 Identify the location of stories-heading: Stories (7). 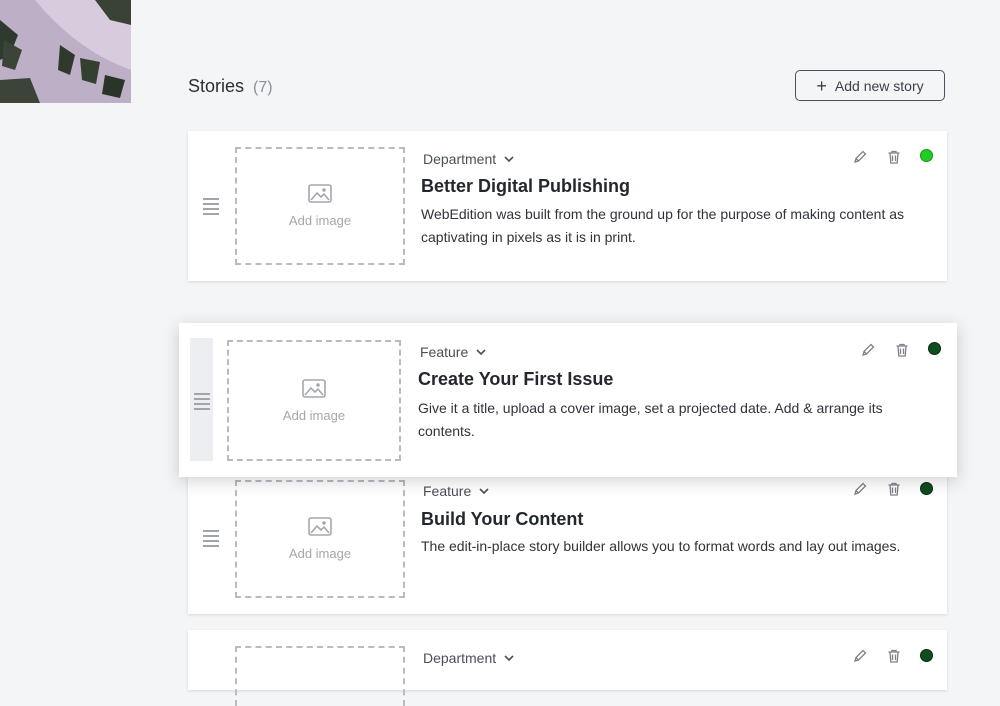
(230, 86).